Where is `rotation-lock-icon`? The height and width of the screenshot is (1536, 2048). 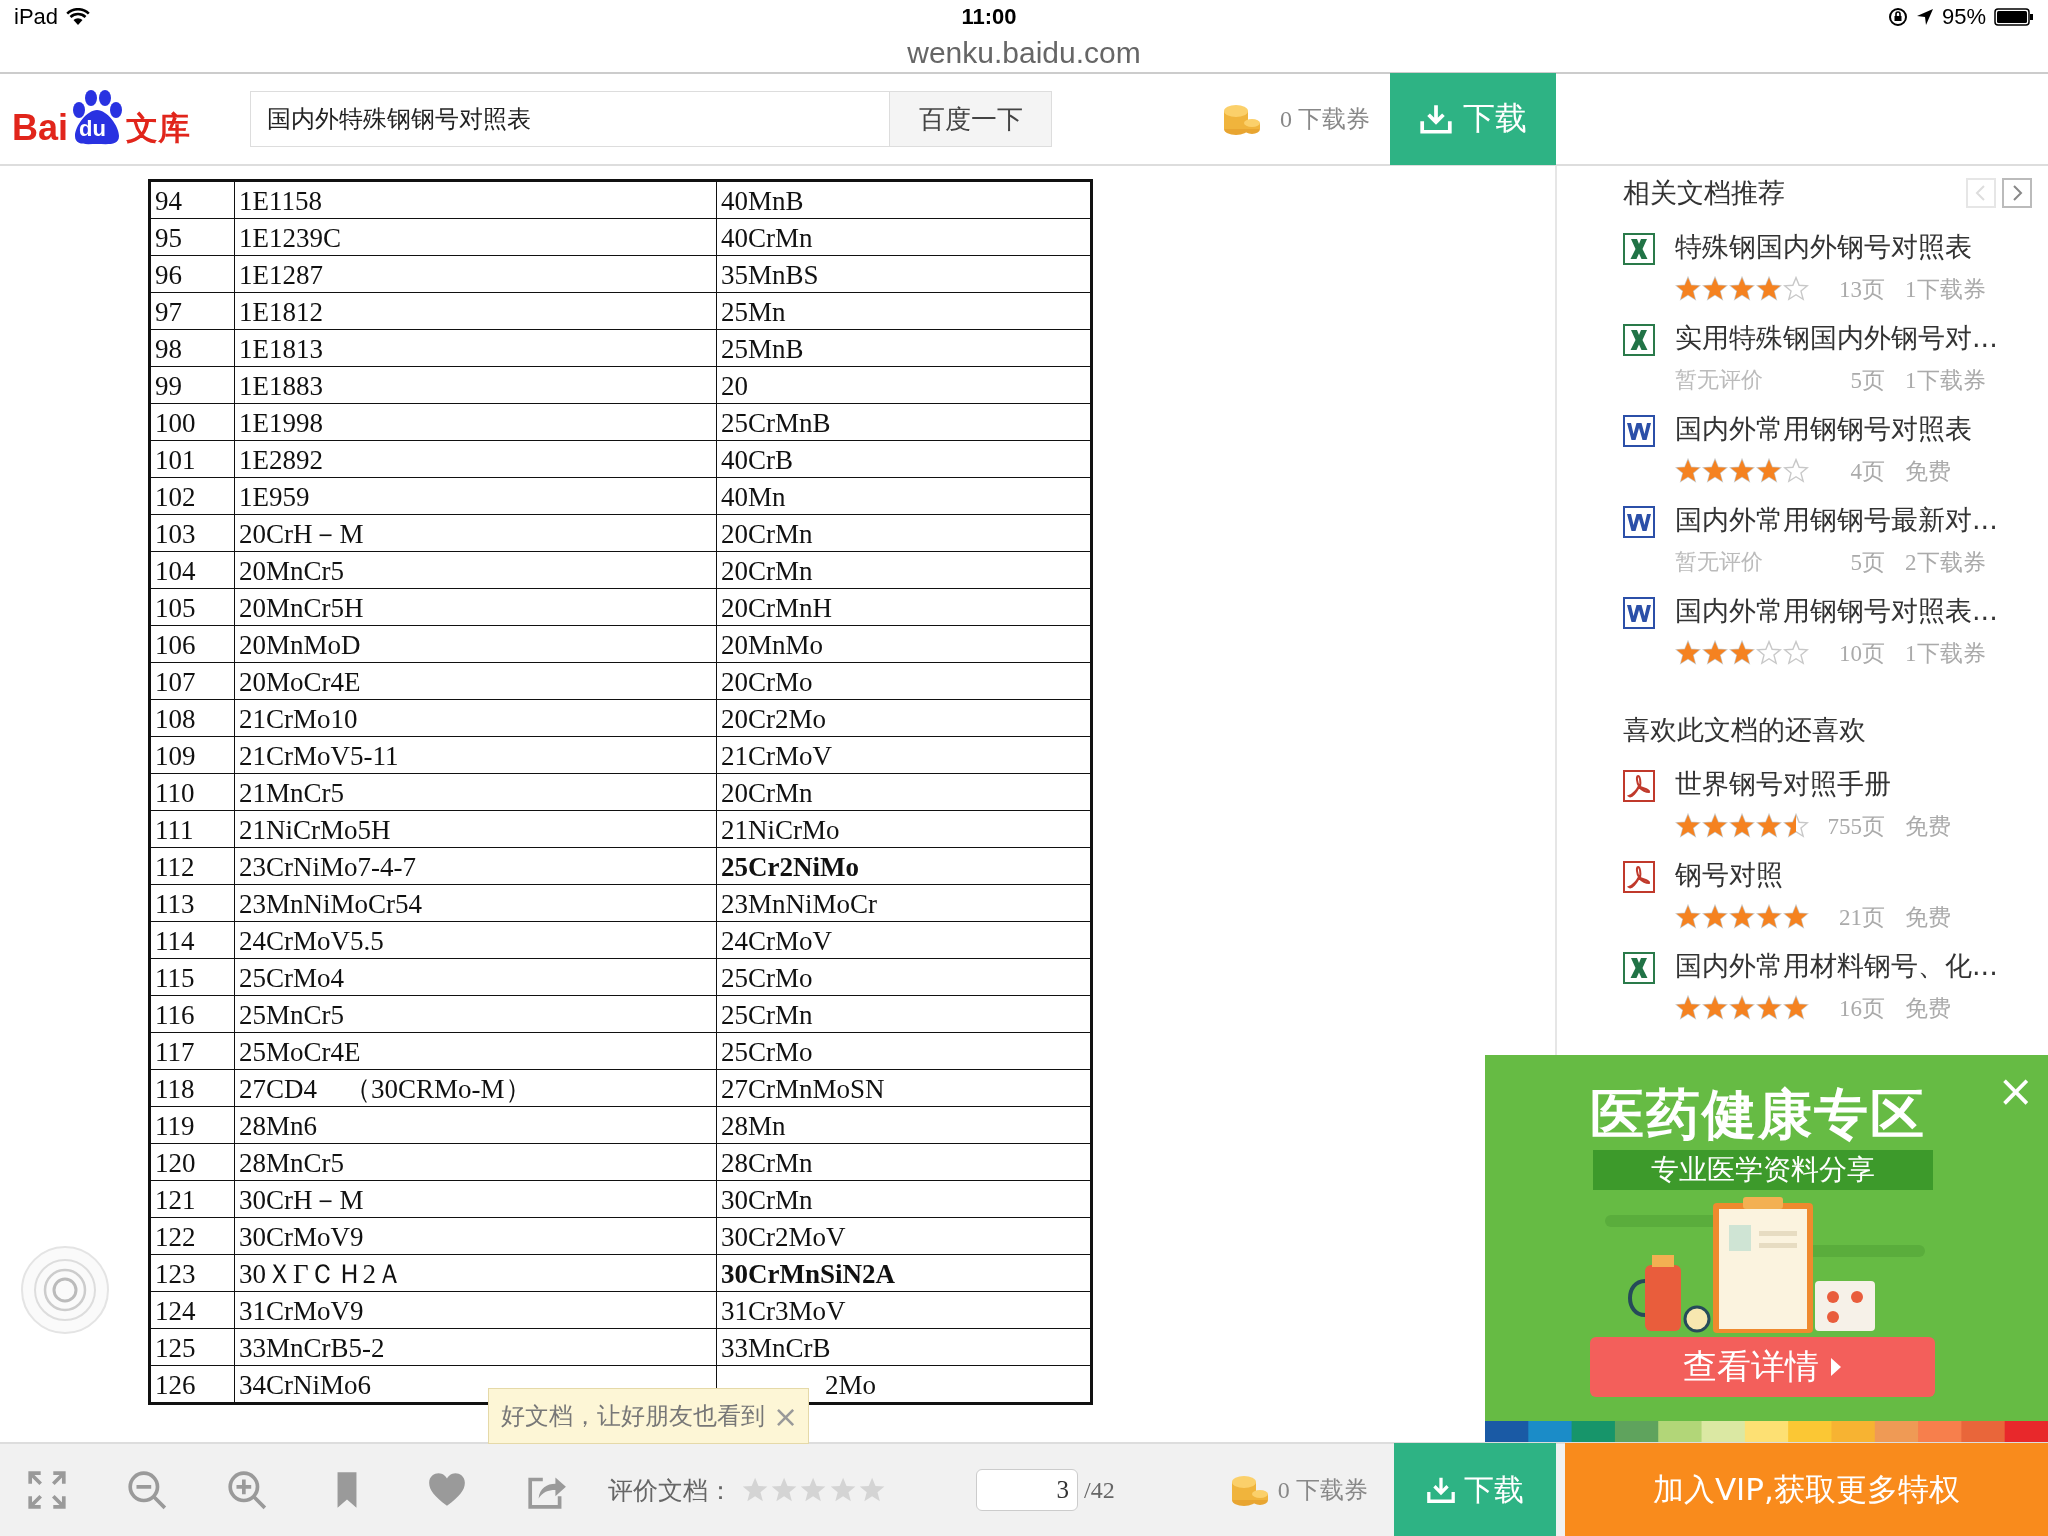 rotation-lock-icon is located at coordinates (1897, 17).